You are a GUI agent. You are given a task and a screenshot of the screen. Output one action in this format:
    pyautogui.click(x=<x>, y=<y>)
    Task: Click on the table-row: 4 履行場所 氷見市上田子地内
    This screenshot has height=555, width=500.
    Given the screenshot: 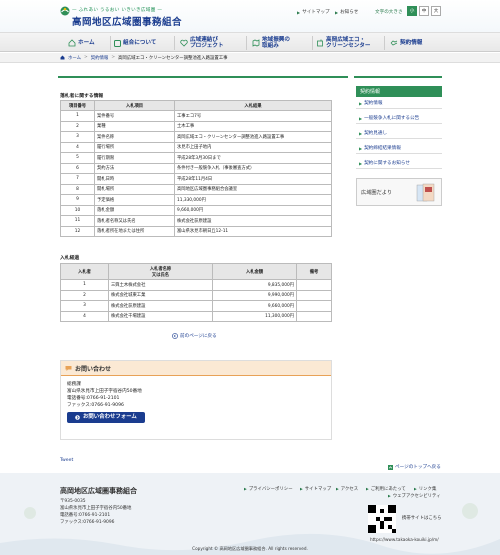 What is the action you would take?
    pyautogui.click(x=196, y=147)
    